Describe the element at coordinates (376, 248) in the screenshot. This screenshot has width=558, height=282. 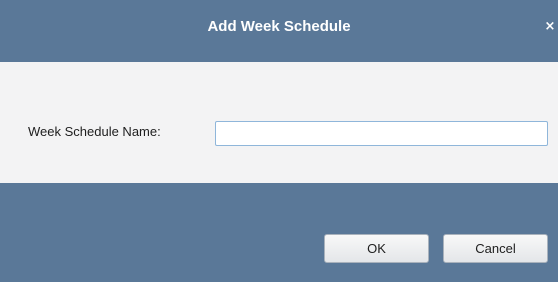
I see `ok-button: OK` at that location.